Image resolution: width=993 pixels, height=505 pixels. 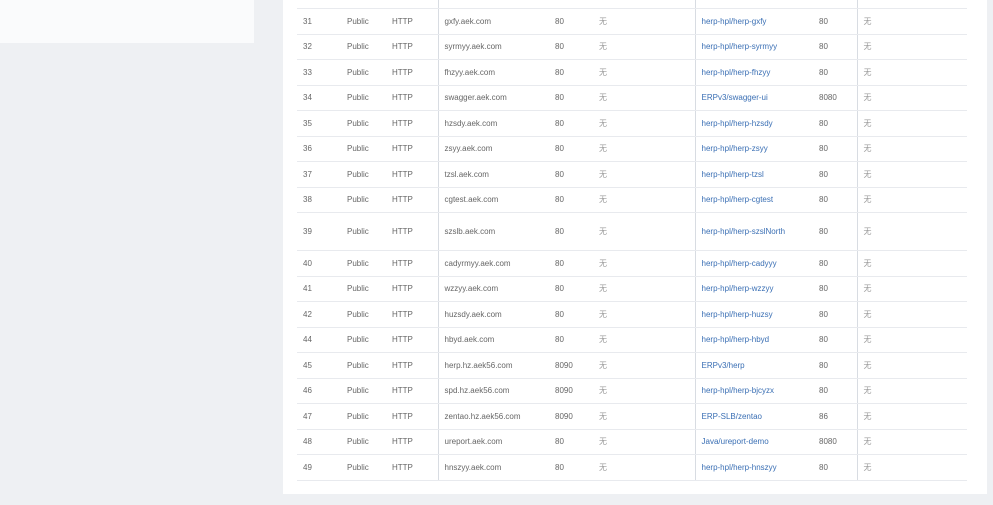 I want to click on target-link: ERPv3/herp, so click(x=754, y=365).